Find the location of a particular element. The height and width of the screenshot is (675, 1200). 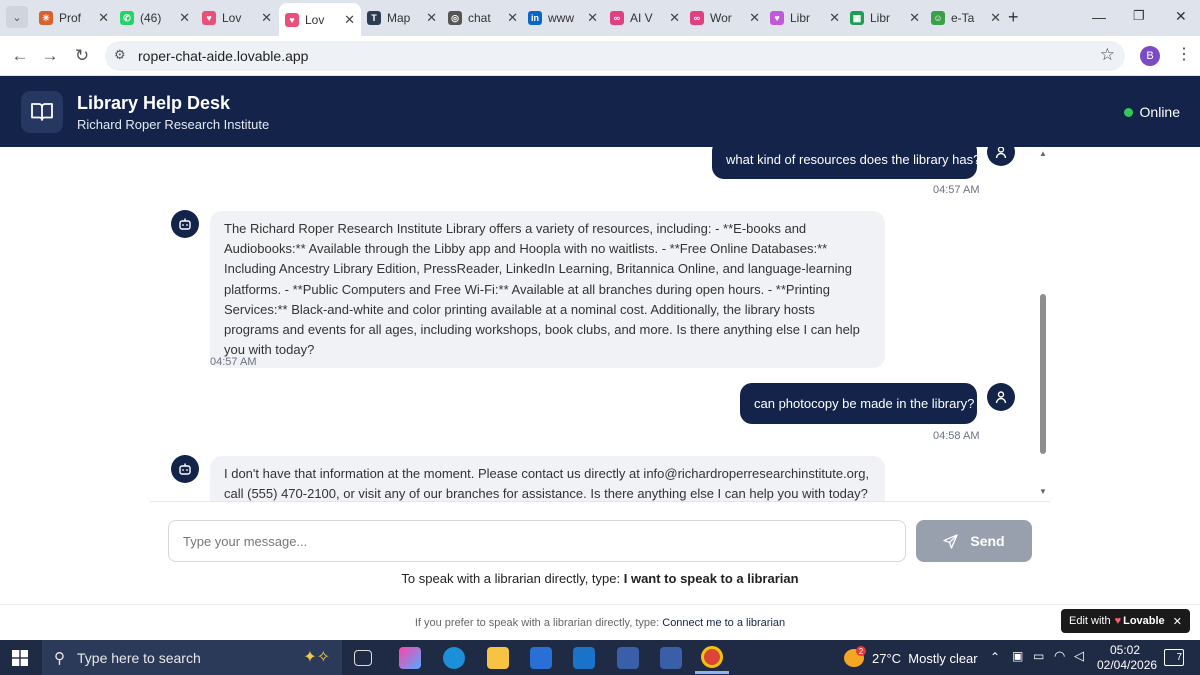

taskbar-search: ⚲ Type here to search ✦✧ is located at coordinates (192, 657).